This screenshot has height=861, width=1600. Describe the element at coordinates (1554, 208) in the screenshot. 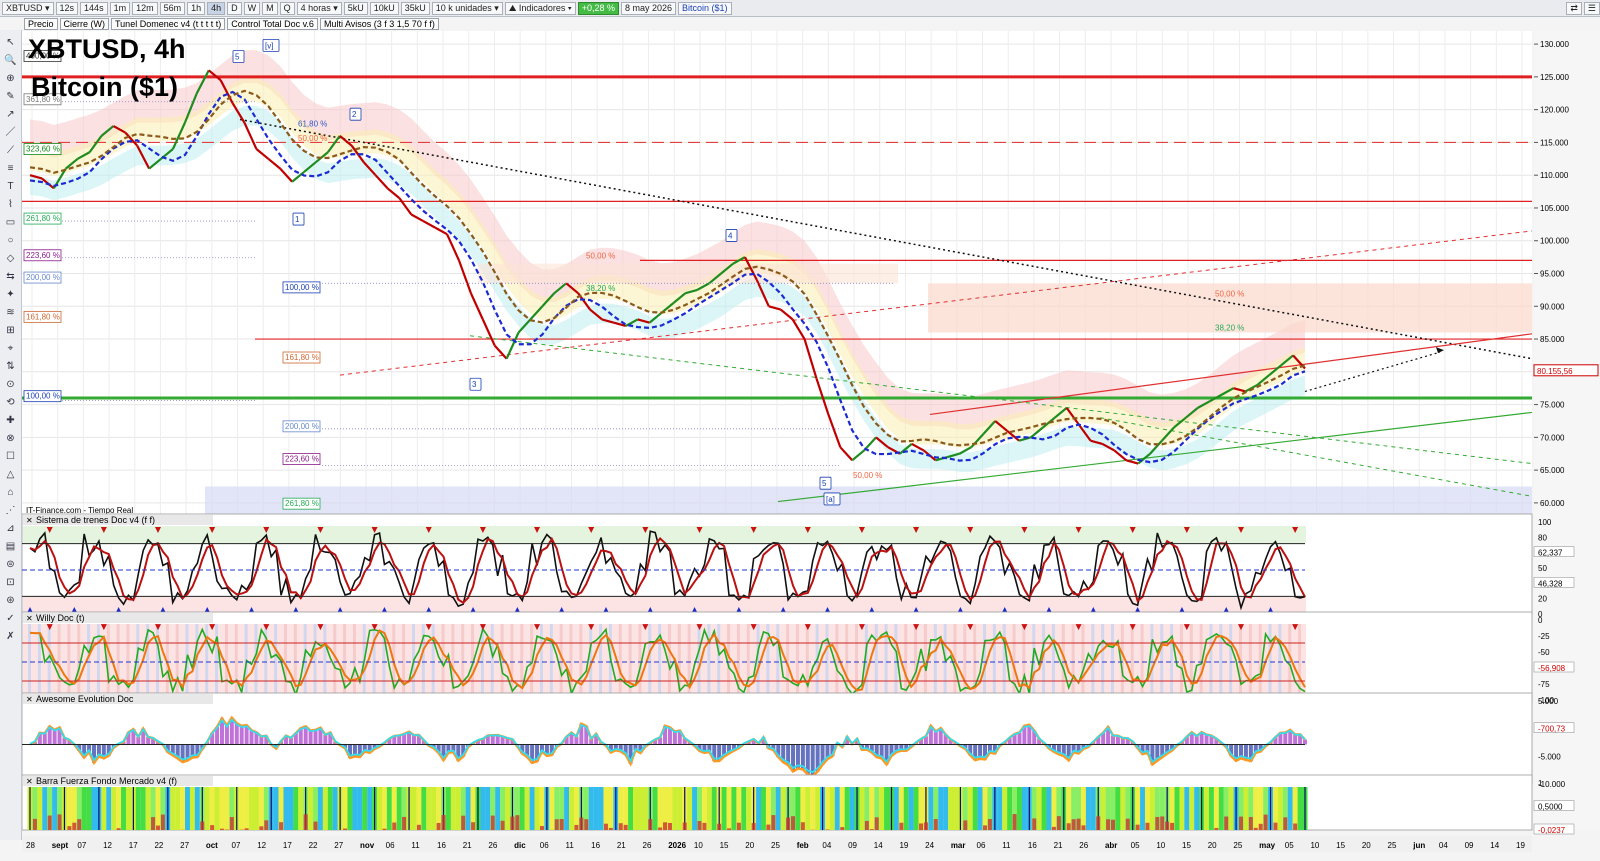

I see `y-tick-label: 105.000` at that location.